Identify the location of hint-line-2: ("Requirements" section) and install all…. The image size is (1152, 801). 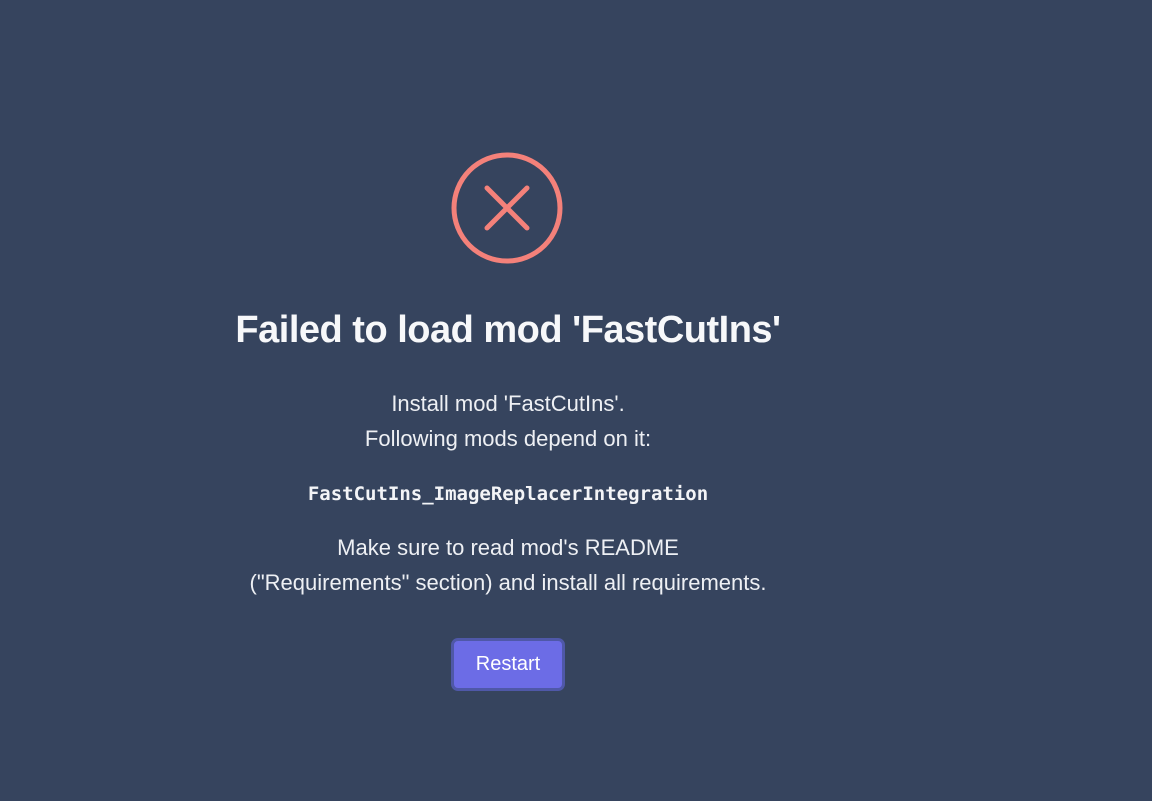
(508, 582).